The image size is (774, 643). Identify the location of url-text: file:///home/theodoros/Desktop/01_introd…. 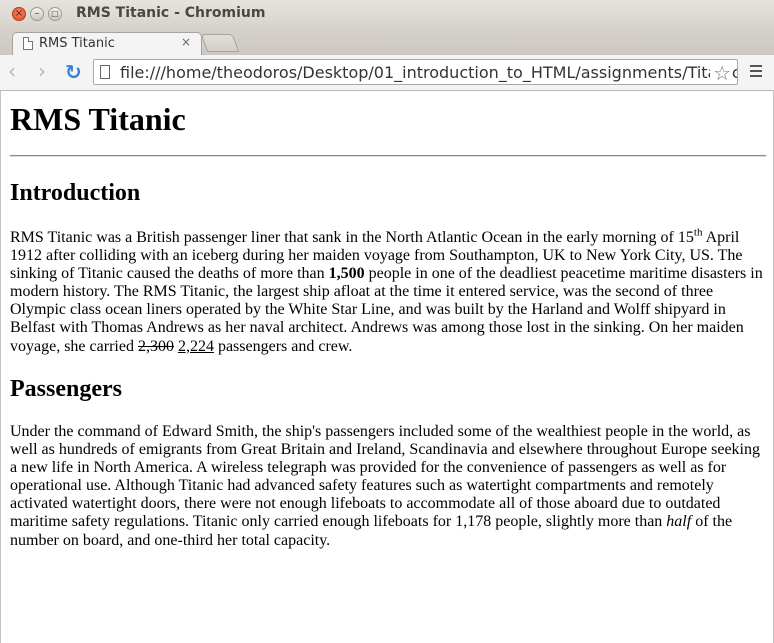
(428, 72).